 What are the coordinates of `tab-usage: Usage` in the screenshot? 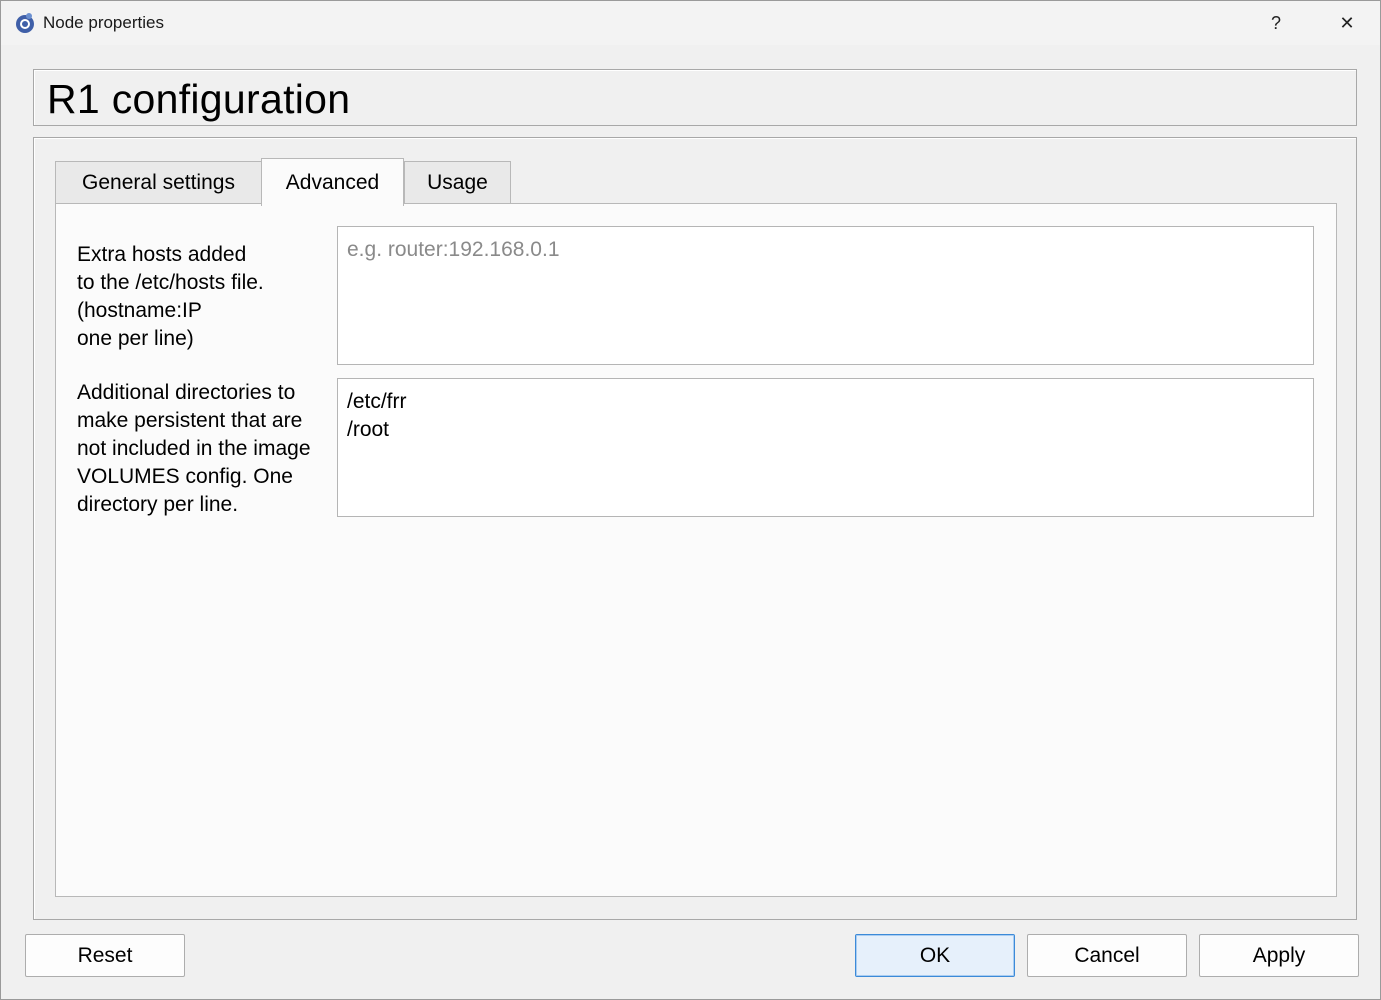 It's located at (457, 182).